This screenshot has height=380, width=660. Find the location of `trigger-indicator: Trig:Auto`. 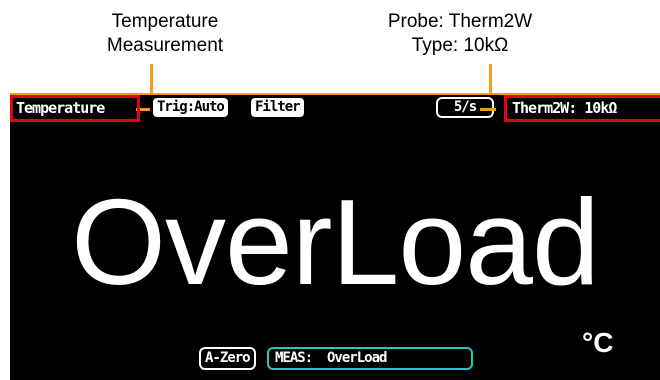

trigger-indicator: Trig:Auto is located at coordinates (190, 107).